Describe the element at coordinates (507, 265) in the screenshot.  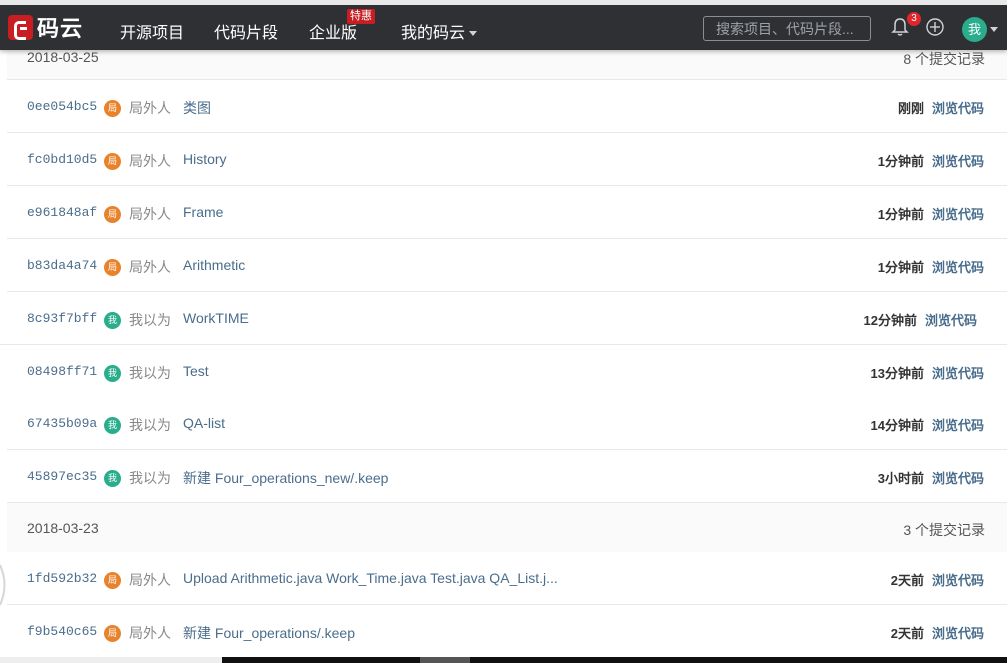
I see `commit-row: b83da4a74 局 局外人 Arithmetic 1分钟前 浏览代码` at that location.